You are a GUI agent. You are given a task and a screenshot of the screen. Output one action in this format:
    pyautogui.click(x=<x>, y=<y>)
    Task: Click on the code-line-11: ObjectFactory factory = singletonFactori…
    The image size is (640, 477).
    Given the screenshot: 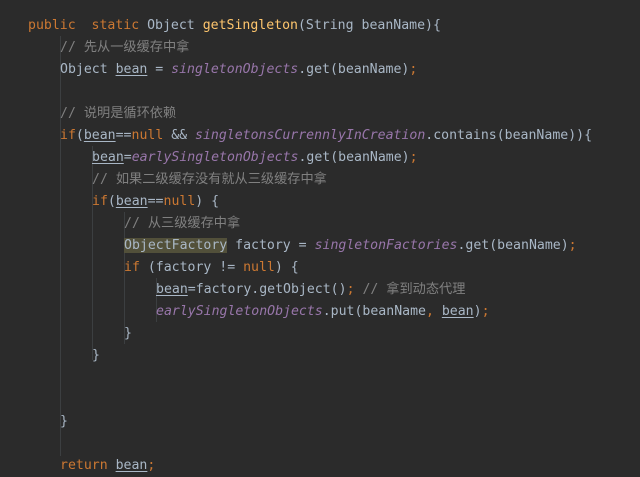 What is the action you would take?
    pyautogui.click(x=350, y=246)
    